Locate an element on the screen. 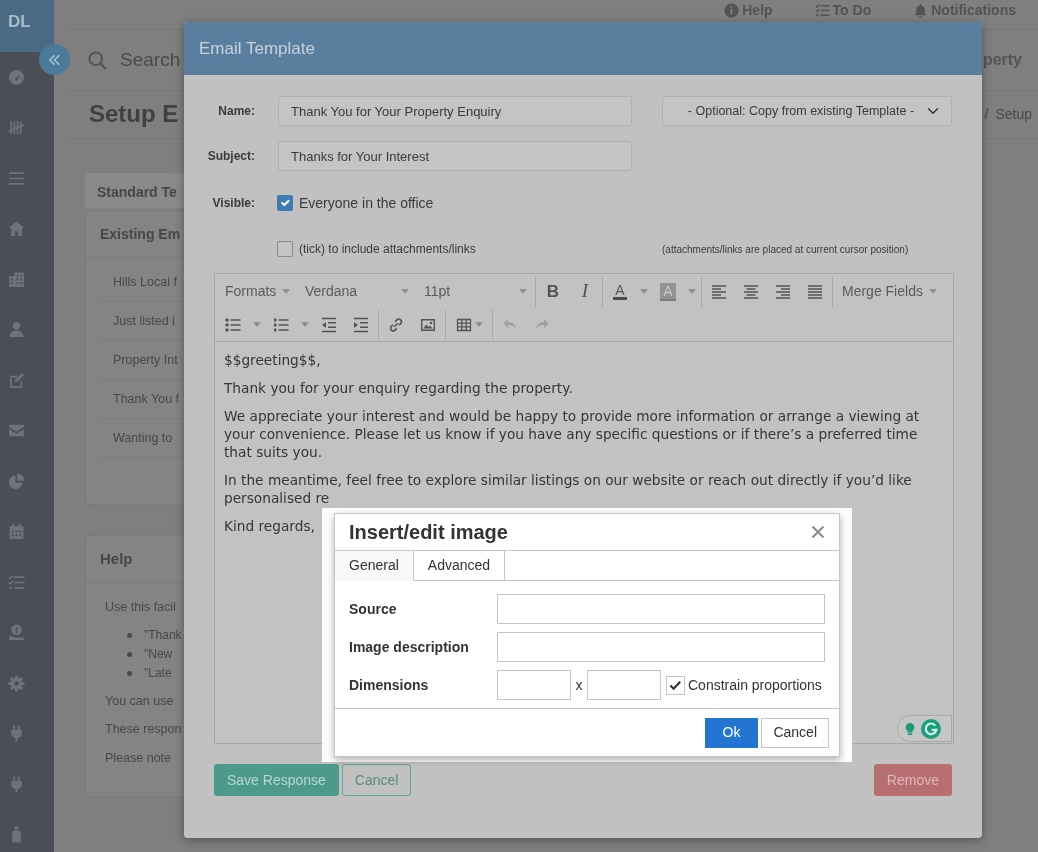 The image size is (1038, 852). font-family-dropdown: Verdana is located at coordinates (356, 291).